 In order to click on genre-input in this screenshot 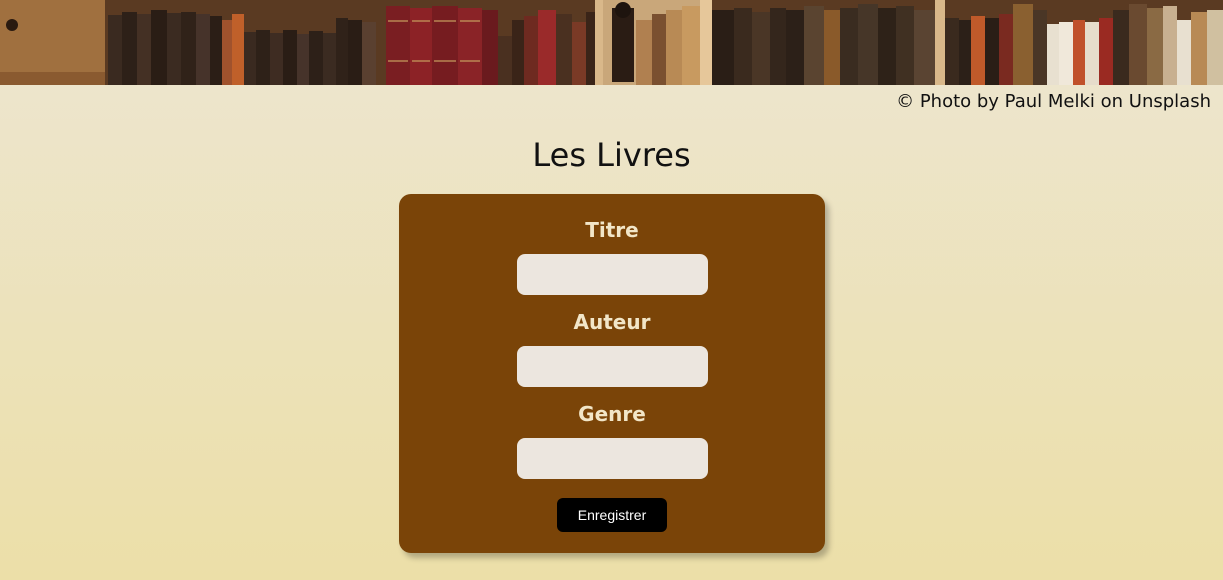, I will do `click(612, 458)`.